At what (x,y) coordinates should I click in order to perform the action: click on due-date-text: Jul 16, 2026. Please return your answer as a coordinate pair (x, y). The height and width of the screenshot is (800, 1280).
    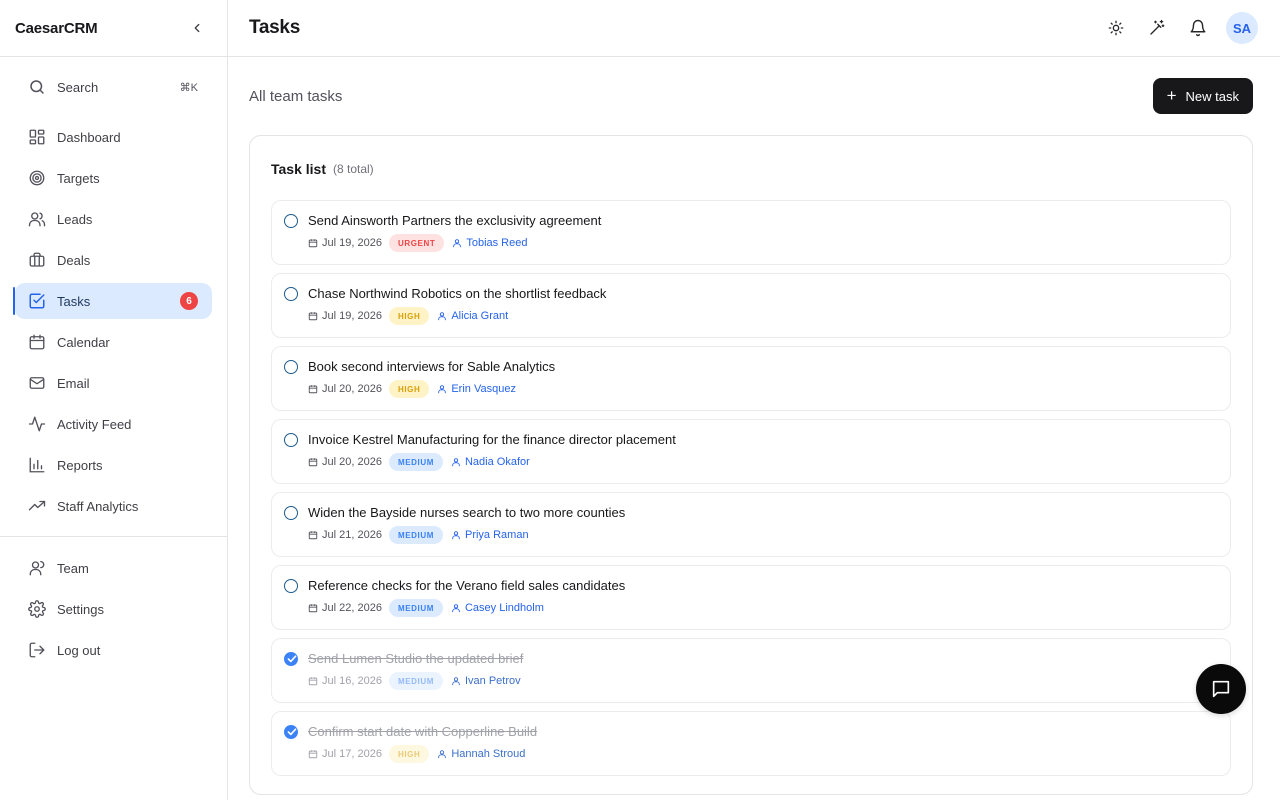
    Looking at the image, I should click on (352, 681).